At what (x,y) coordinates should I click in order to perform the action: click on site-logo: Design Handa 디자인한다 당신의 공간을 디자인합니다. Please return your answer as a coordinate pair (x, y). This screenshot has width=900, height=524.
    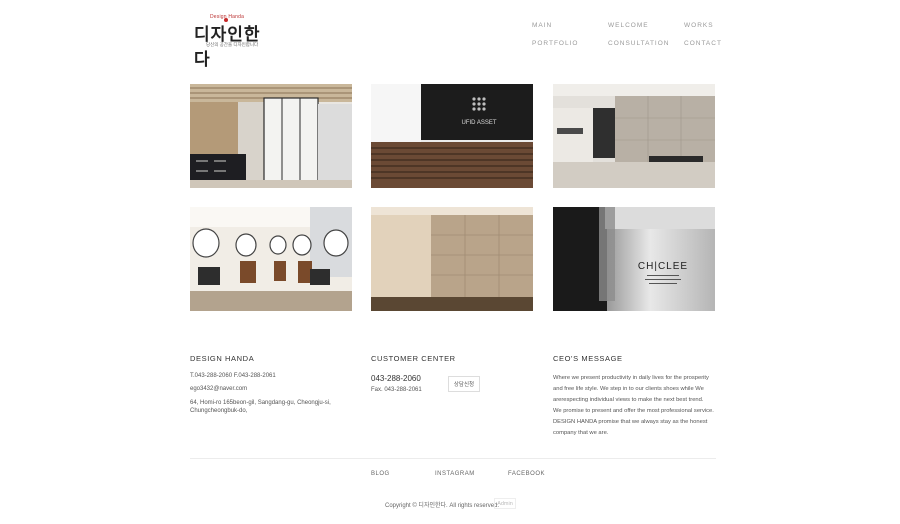
    Looking at the image, I should click on (232, 42).